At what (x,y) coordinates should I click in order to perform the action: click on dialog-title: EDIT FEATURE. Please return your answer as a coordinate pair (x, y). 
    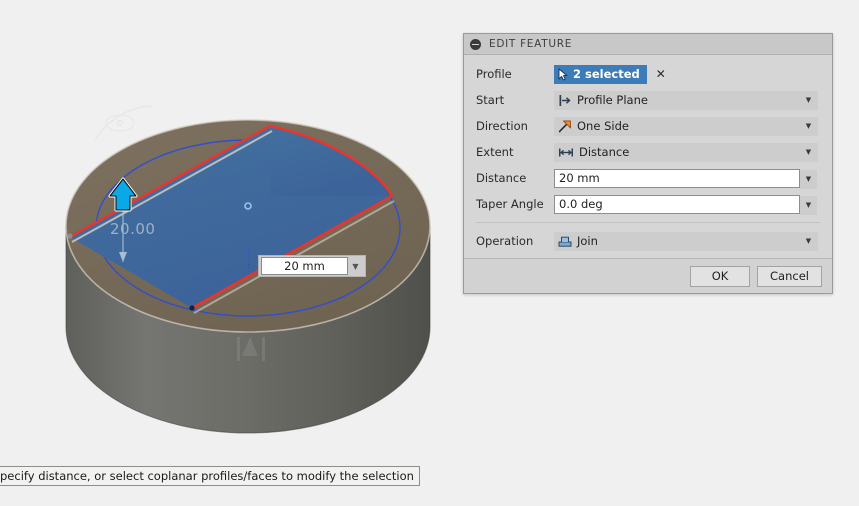
    Looking at the image, I should click on (531, 44).